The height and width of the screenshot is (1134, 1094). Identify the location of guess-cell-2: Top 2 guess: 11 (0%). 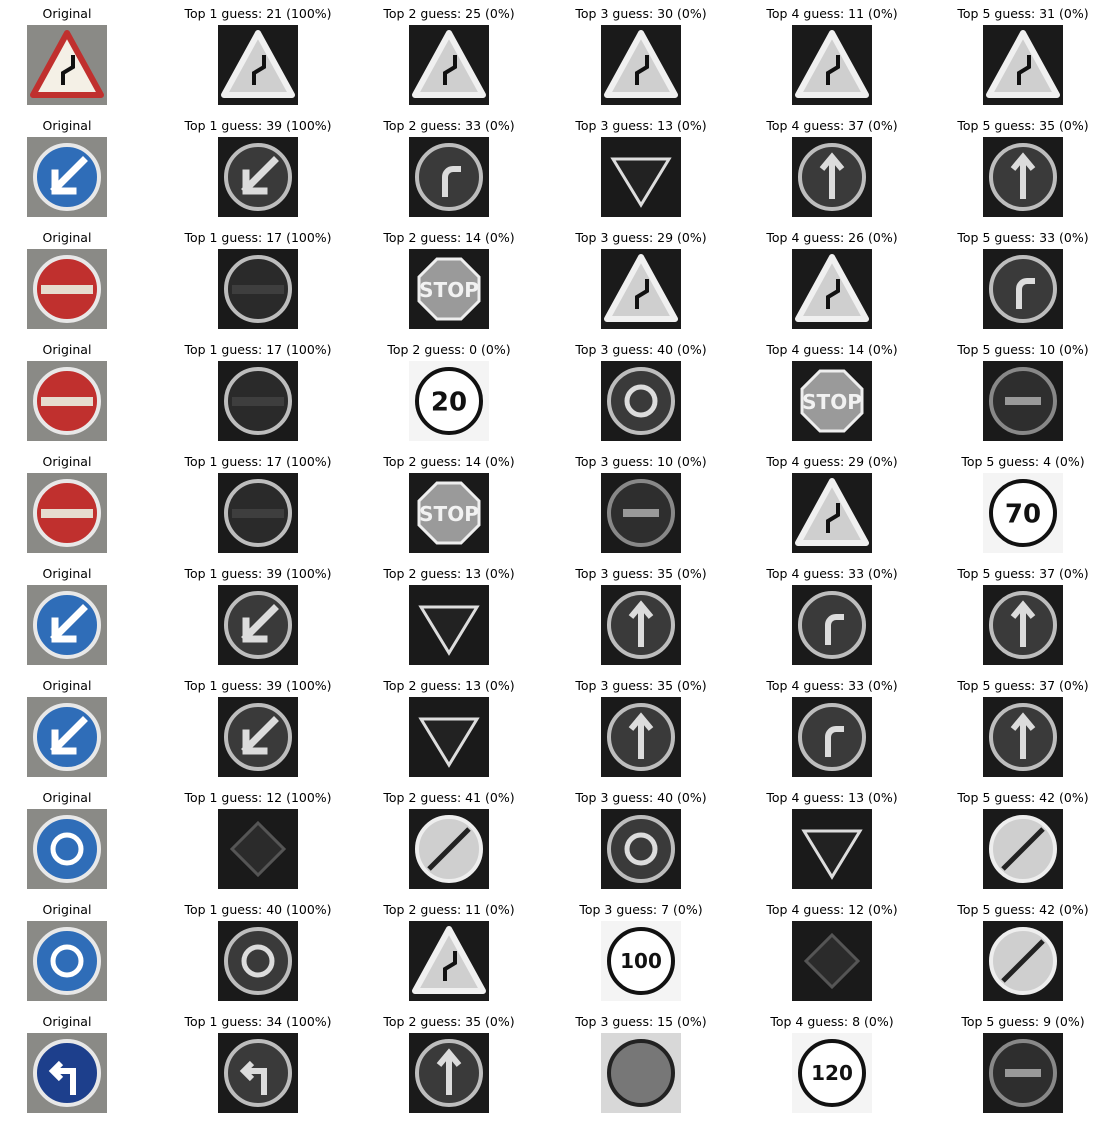
(449, 951).